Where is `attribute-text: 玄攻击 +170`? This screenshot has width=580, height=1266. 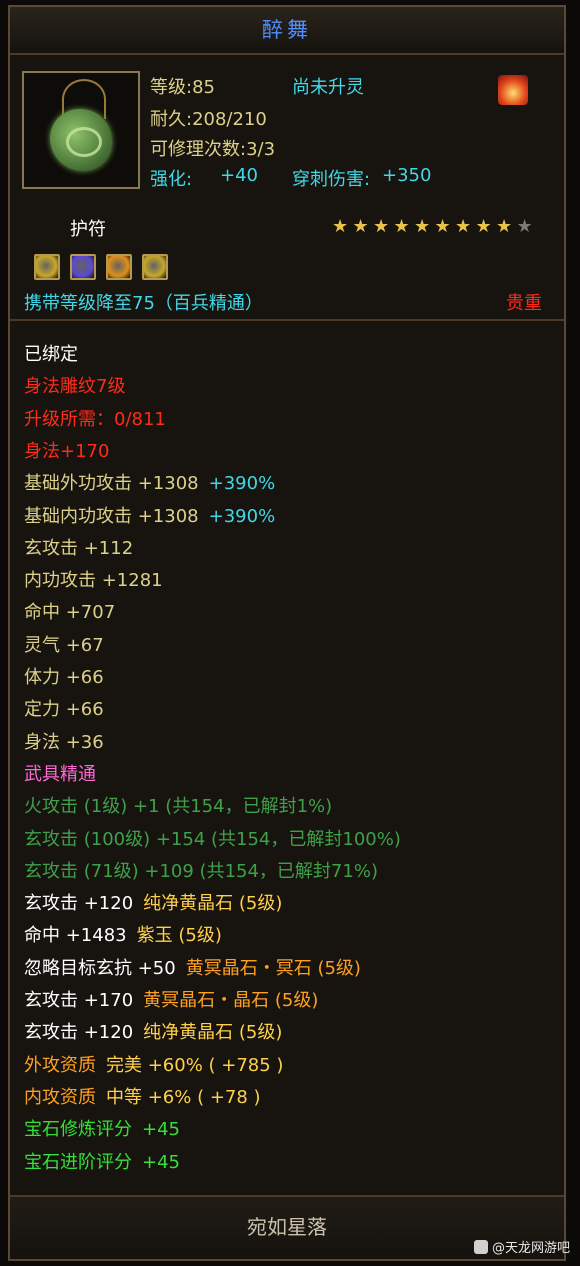
attribute-text: 玄攻击 +170 is located at coordinates (79, 1000).